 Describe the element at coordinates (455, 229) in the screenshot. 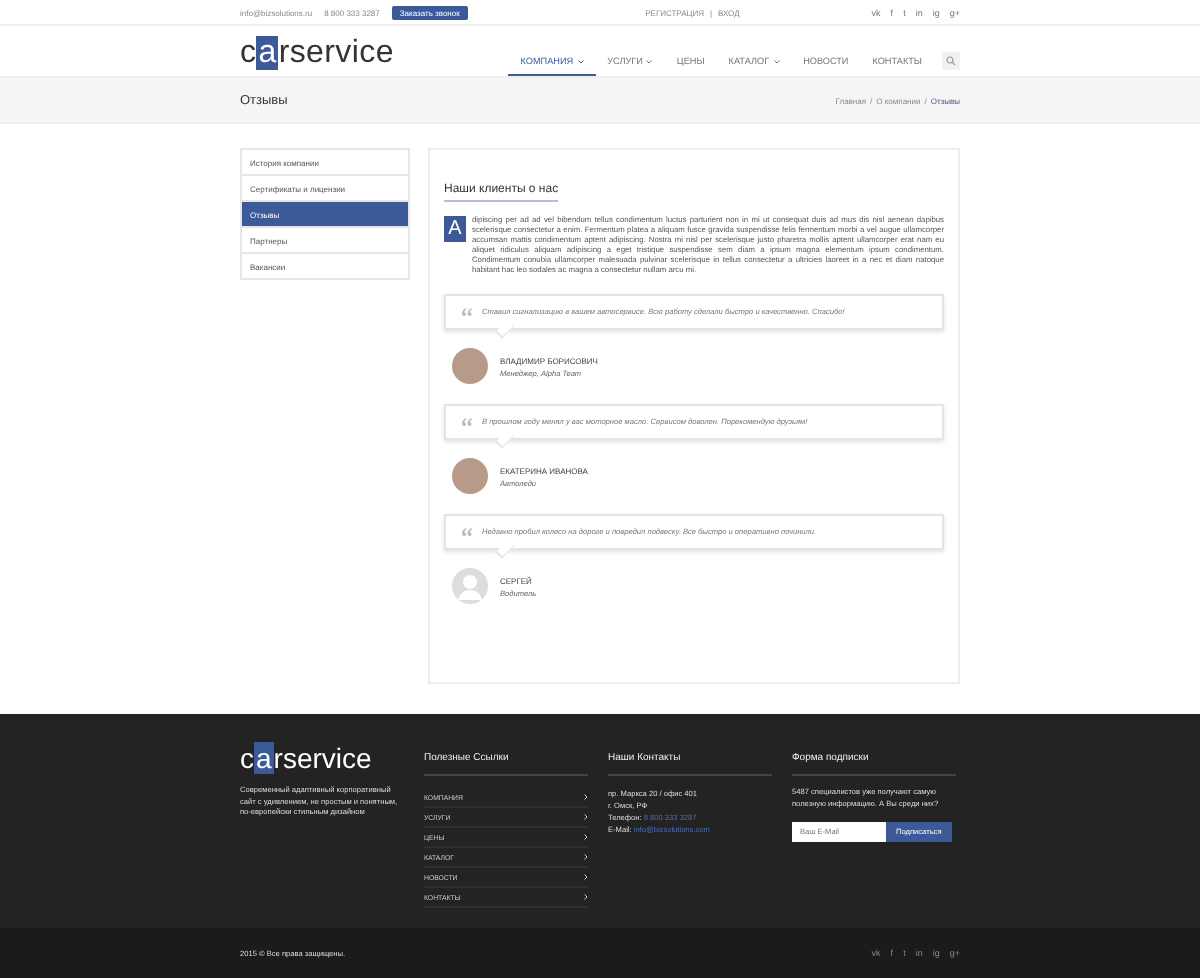

I see `drop-cap: A` at that location.